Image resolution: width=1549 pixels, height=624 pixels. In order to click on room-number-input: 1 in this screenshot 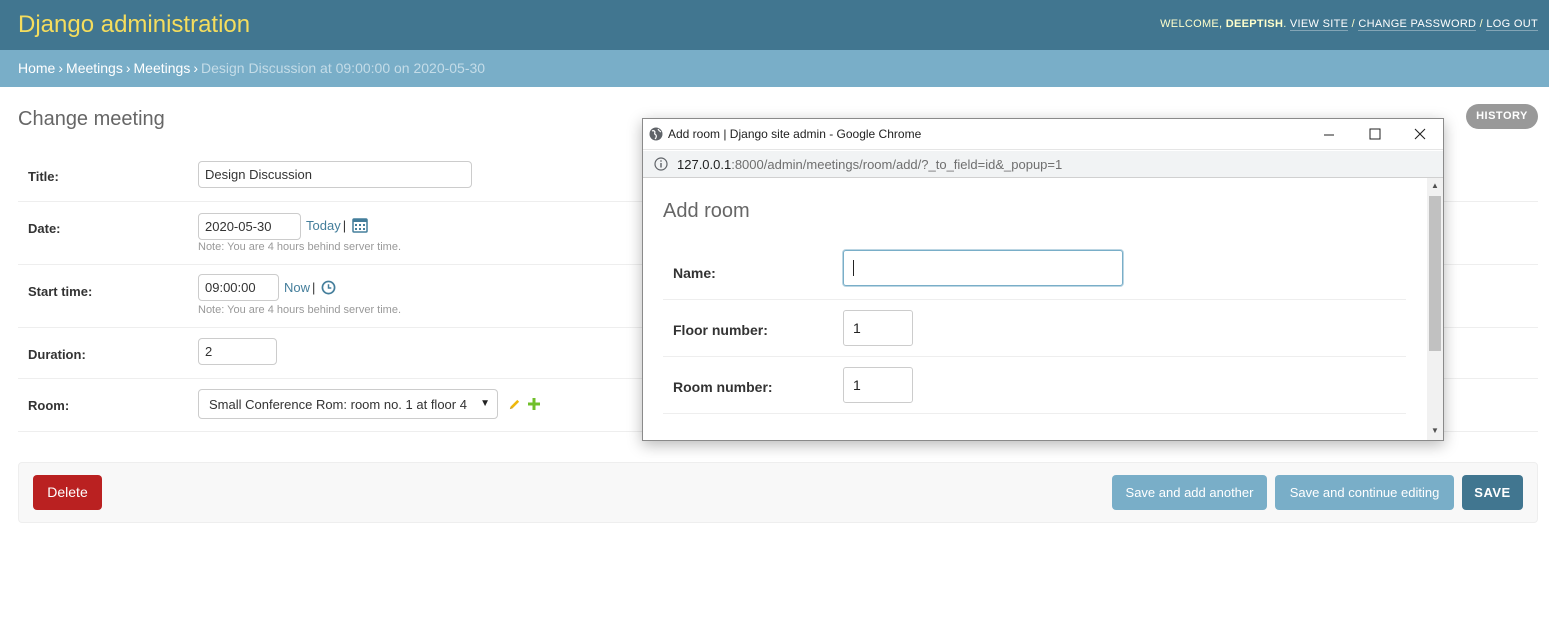, I will do `click(878, 385)`.